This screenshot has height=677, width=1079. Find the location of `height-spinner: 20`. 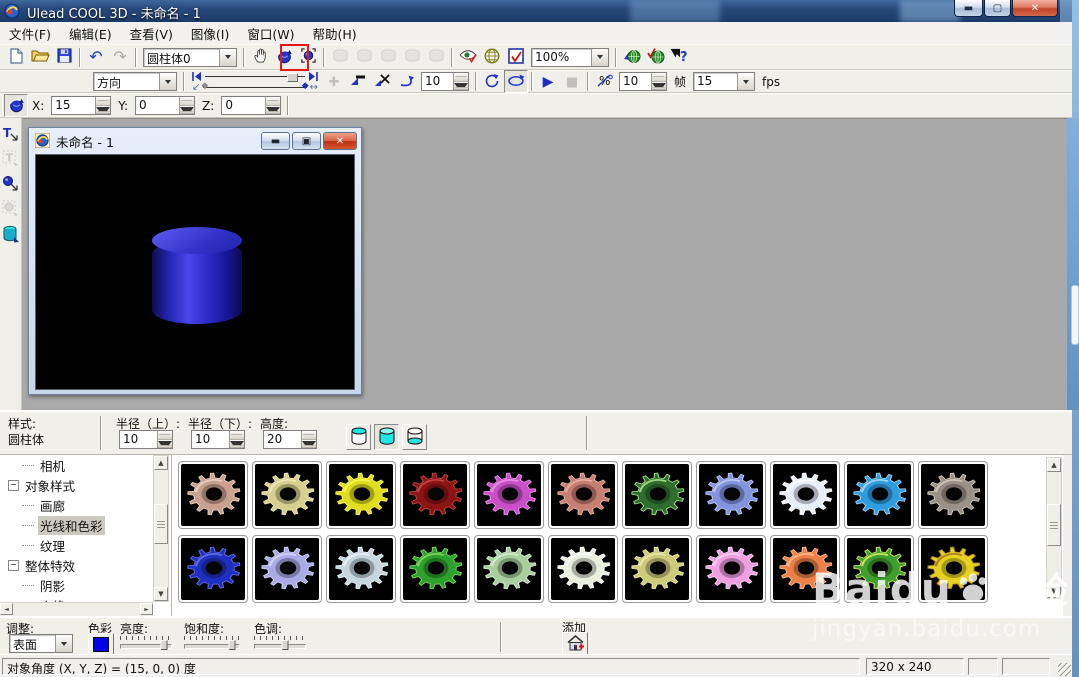

height-spinner: 20 is located at coordinates (290, 439).